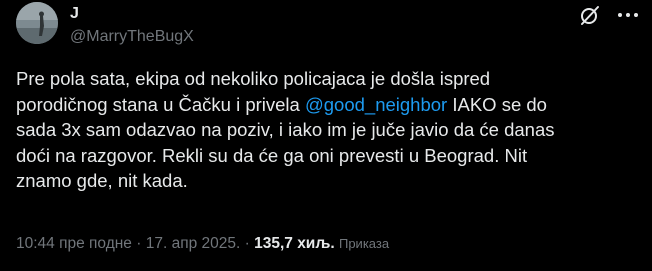 Image resolution: width=652 pixels, height=271 pixels. Describe the element at coordinates (294, 243) in the screenshot. I see `views-count: 135,7 хиљ.` at that location.